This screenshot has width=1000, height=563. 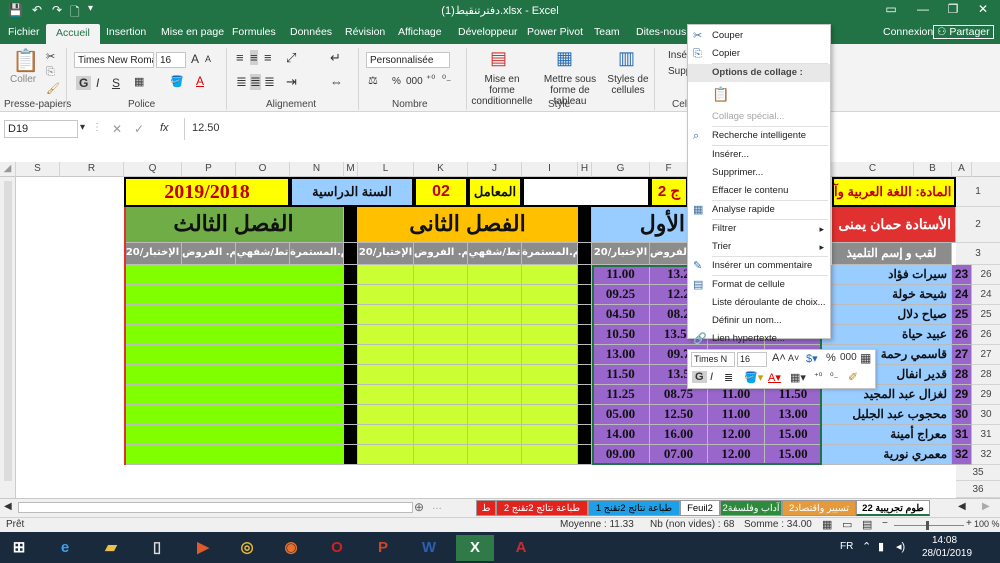 What do you see at coordinates (564, 58) in the screenshot?
I see `format-table-icon: ▦` at bounding box center [564, 58].